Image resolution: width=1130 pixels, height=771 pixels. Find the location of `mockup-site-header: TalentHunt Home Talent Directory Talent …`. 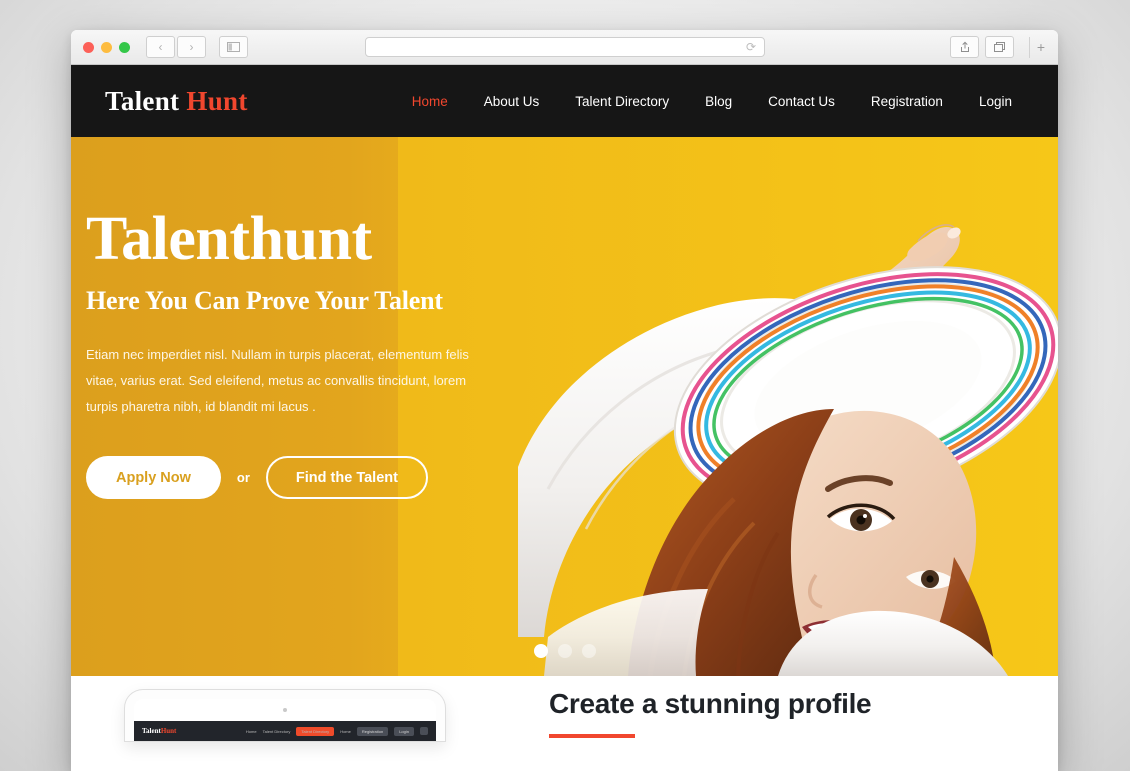

mockup-site-header: TalentHunt Home Talent Directory Talent … is located at coordinates (285, 731).